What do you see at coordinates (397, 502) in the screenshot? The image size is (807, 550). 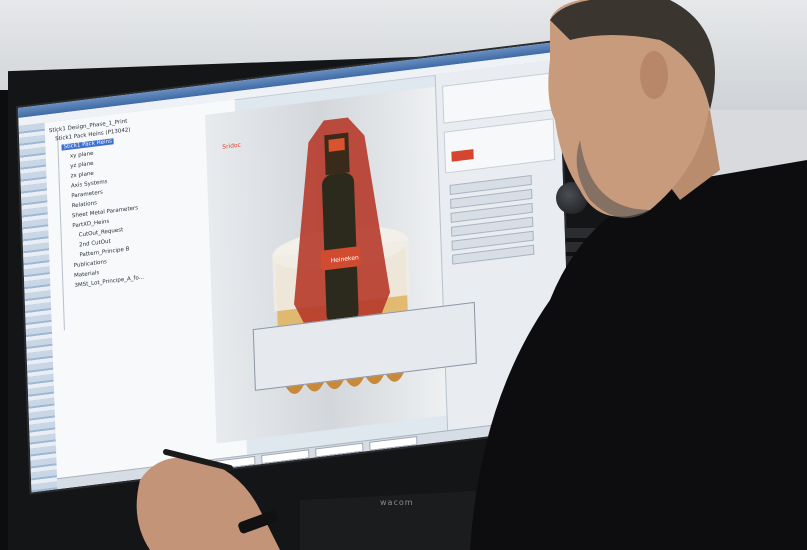 I see `monitor-brand-logo: wacom` at bounding box center [397, 502].